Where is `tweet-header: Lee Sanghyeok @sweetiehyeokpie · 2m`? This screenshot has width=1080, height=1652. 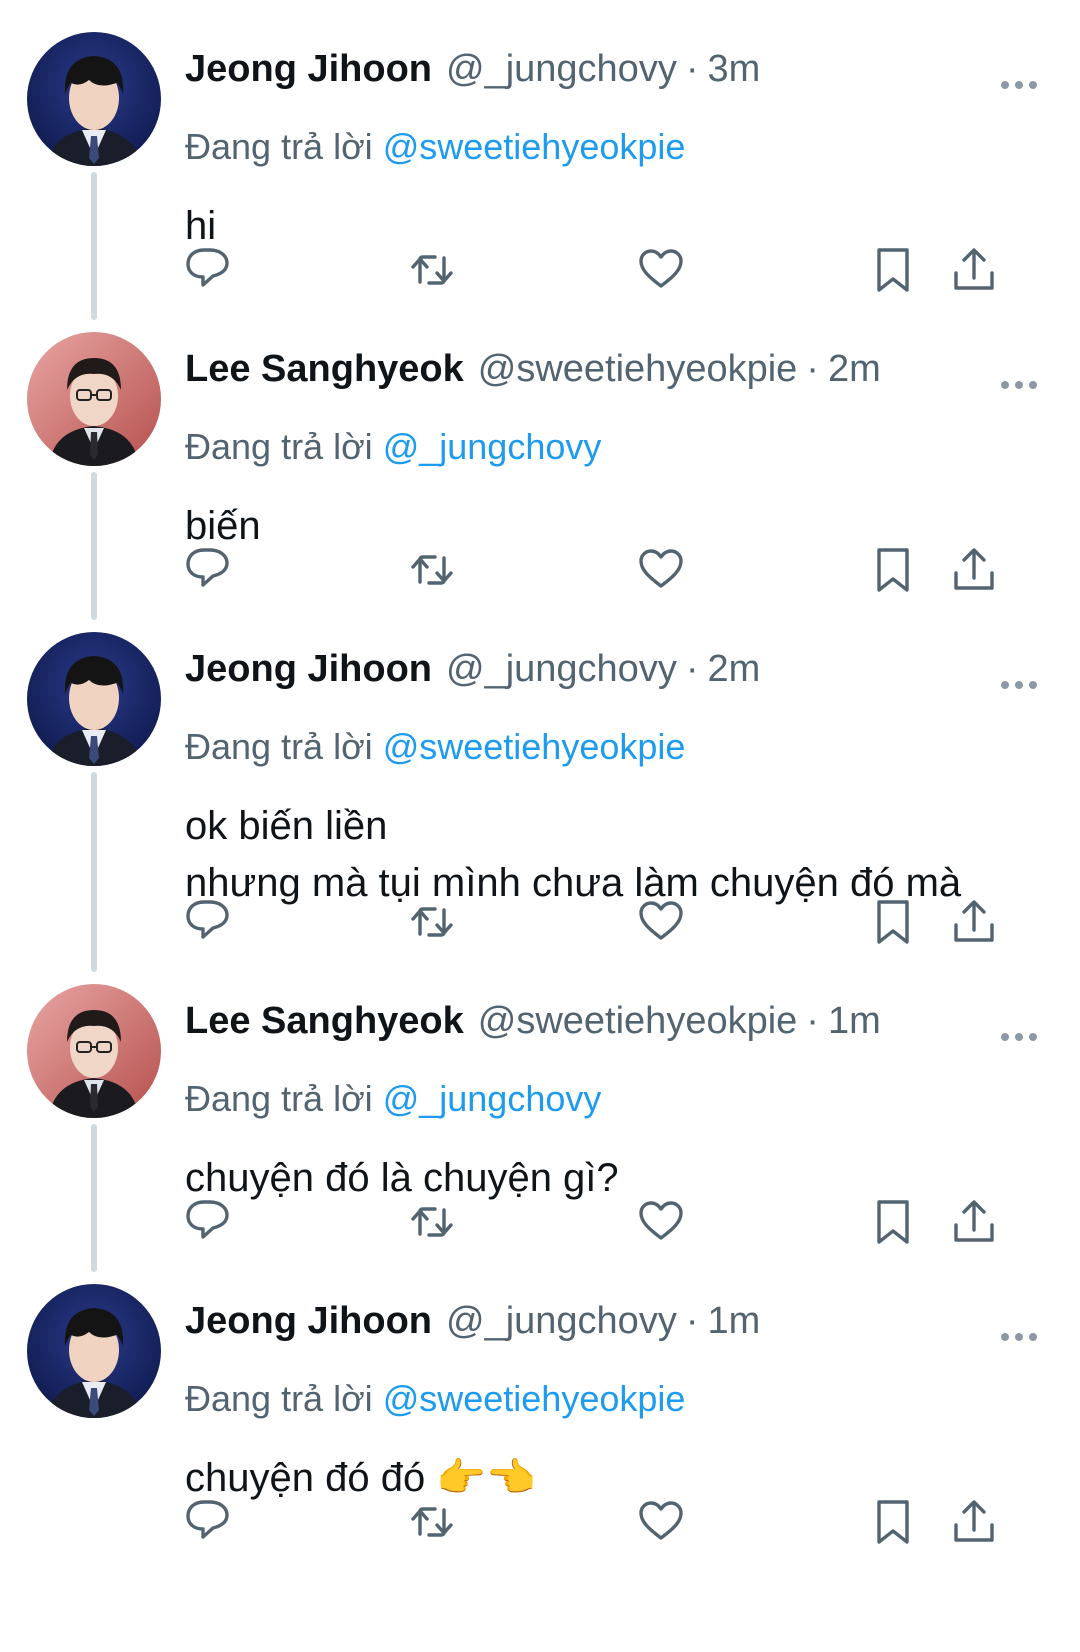 tweet-header: Lee Sanghyeok @sweetiehyeokpie · 2m is located at coordinates (533, 378).